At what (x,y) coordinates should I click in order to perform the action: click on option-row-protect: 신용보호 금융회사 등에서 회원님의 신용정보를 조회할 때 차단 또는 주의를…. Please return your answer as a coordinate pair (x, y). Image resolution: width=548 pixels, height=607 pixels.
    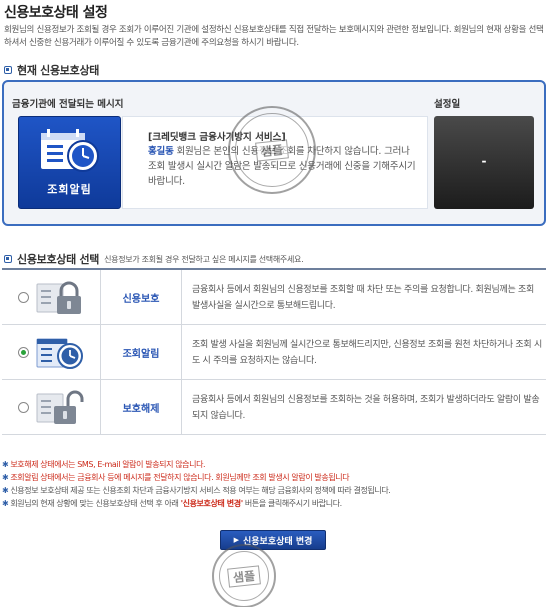
    Looking at the image, I should click on (274, 297).